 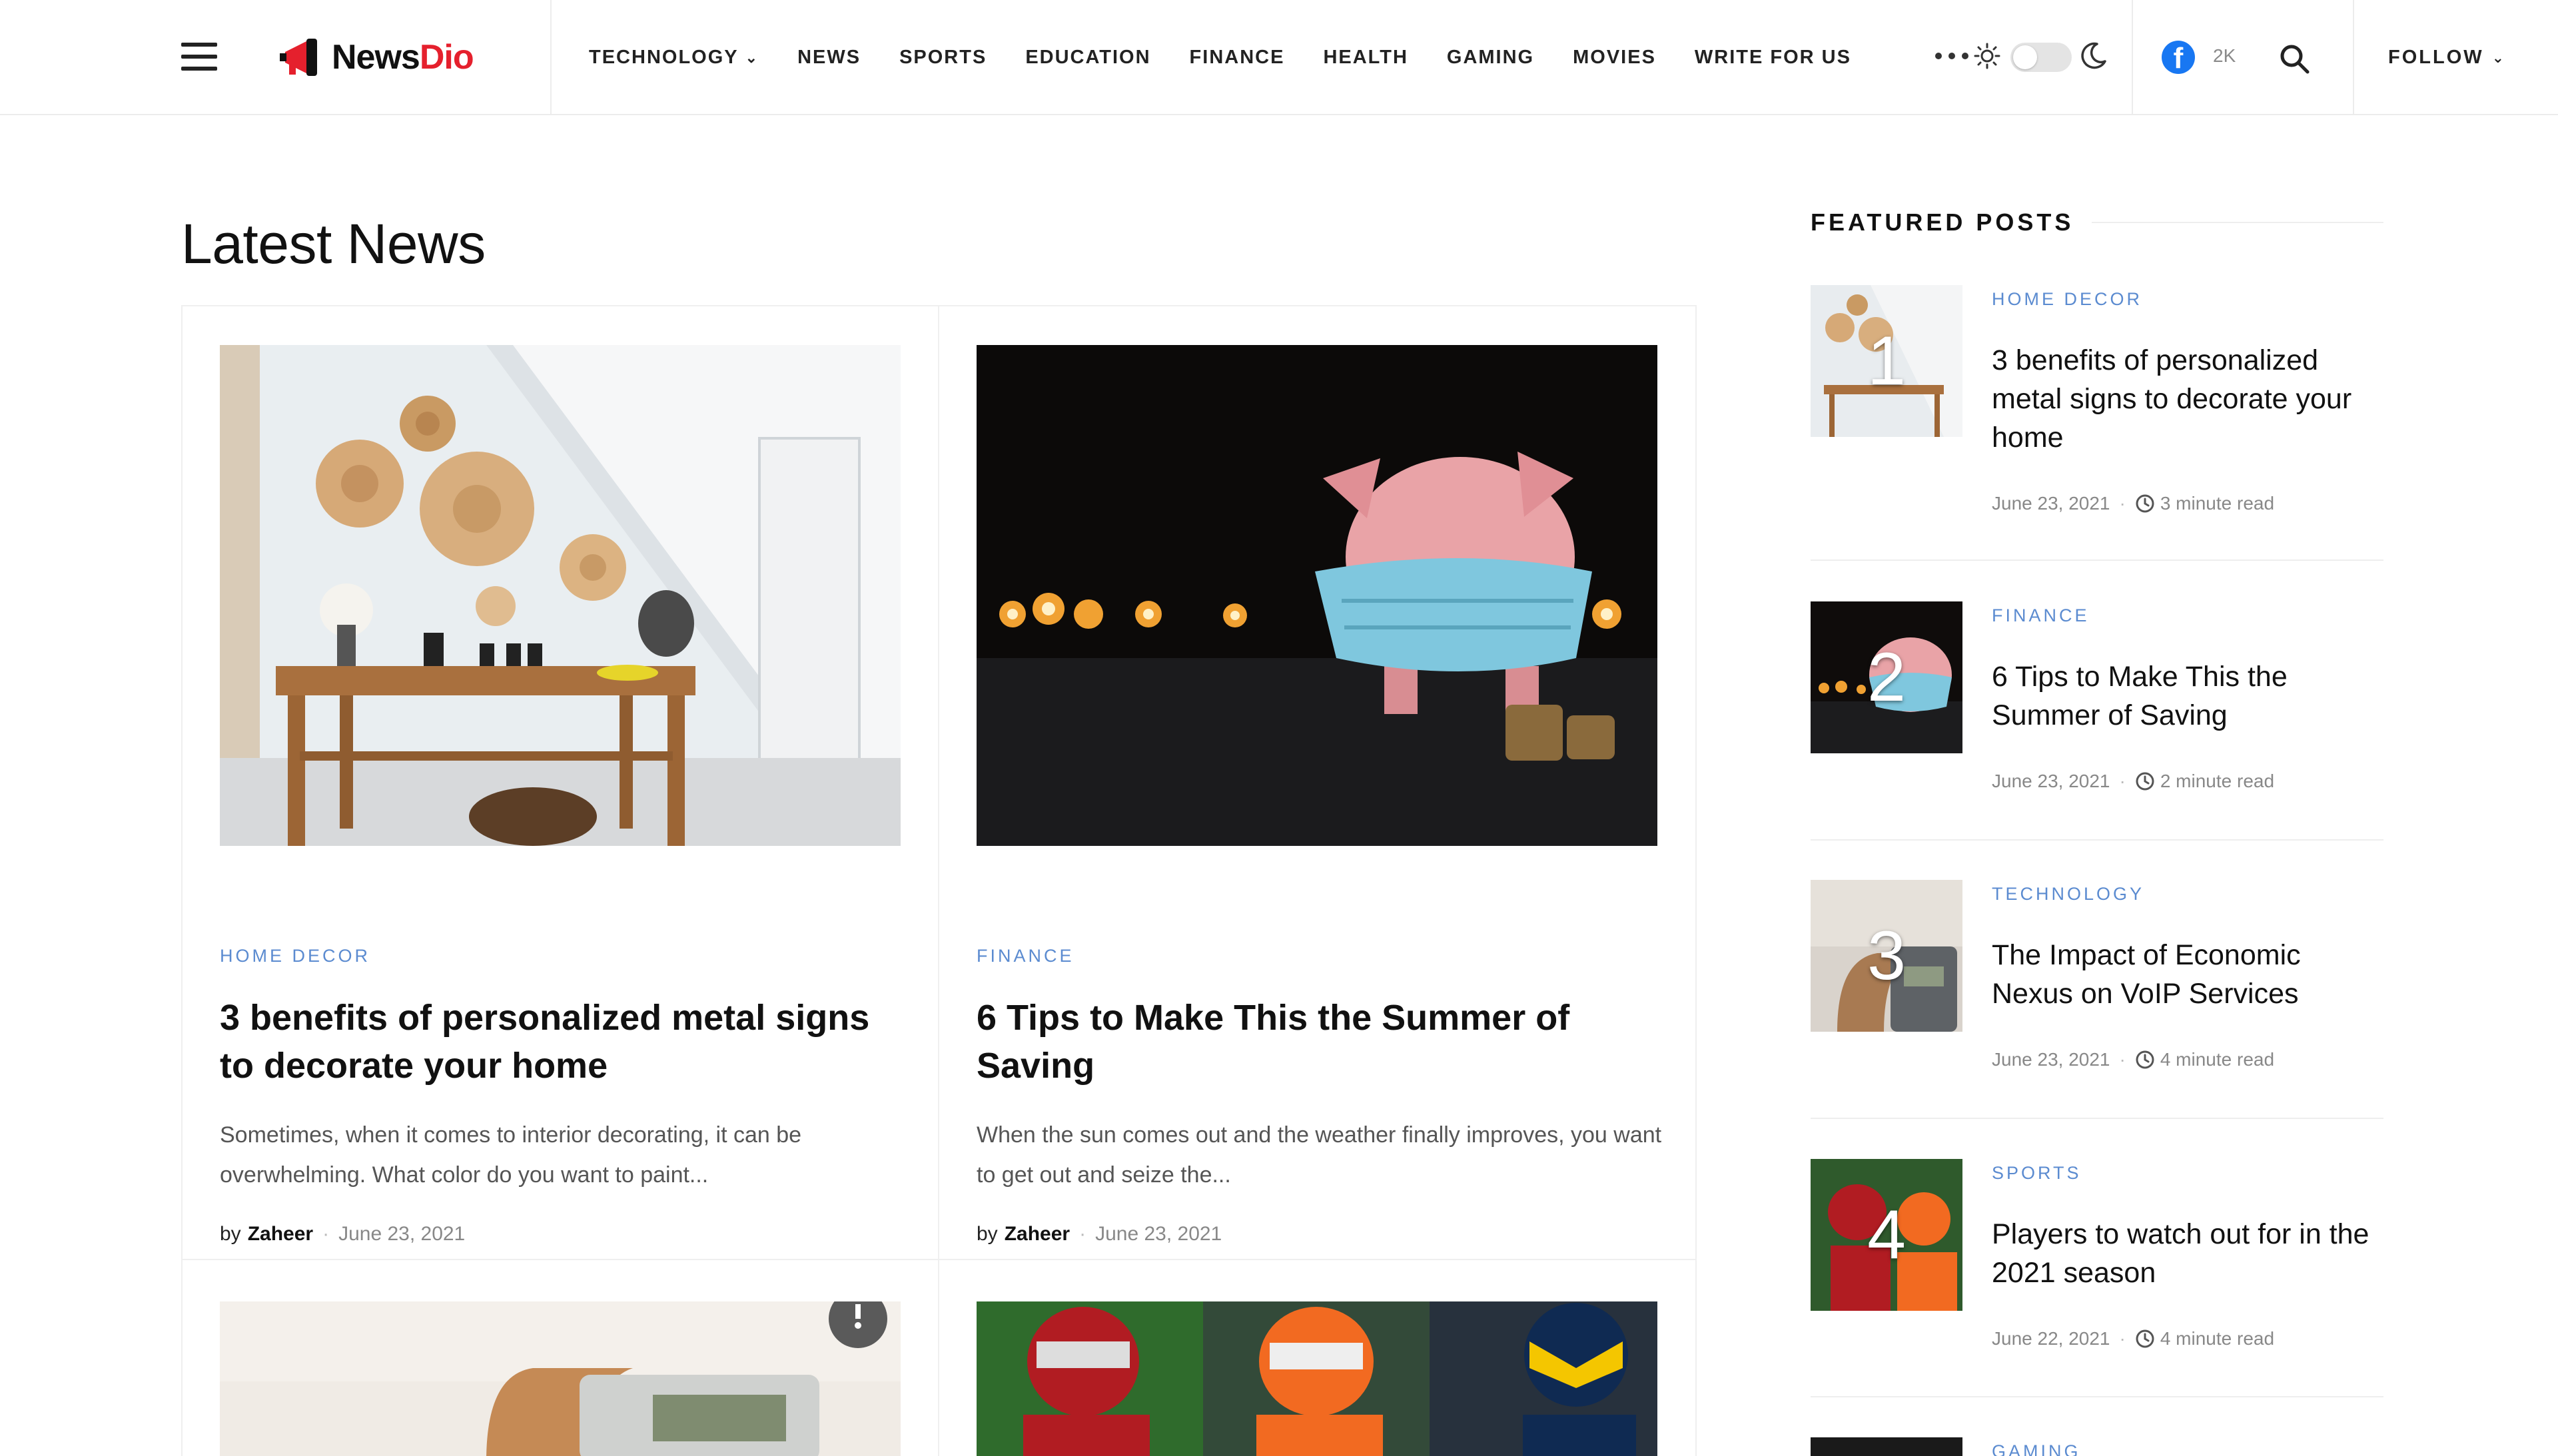 What do you see at coordinates (560, 1379) in the screenshot?
I see `article-image-technology` at bounding box center [560, 1379].